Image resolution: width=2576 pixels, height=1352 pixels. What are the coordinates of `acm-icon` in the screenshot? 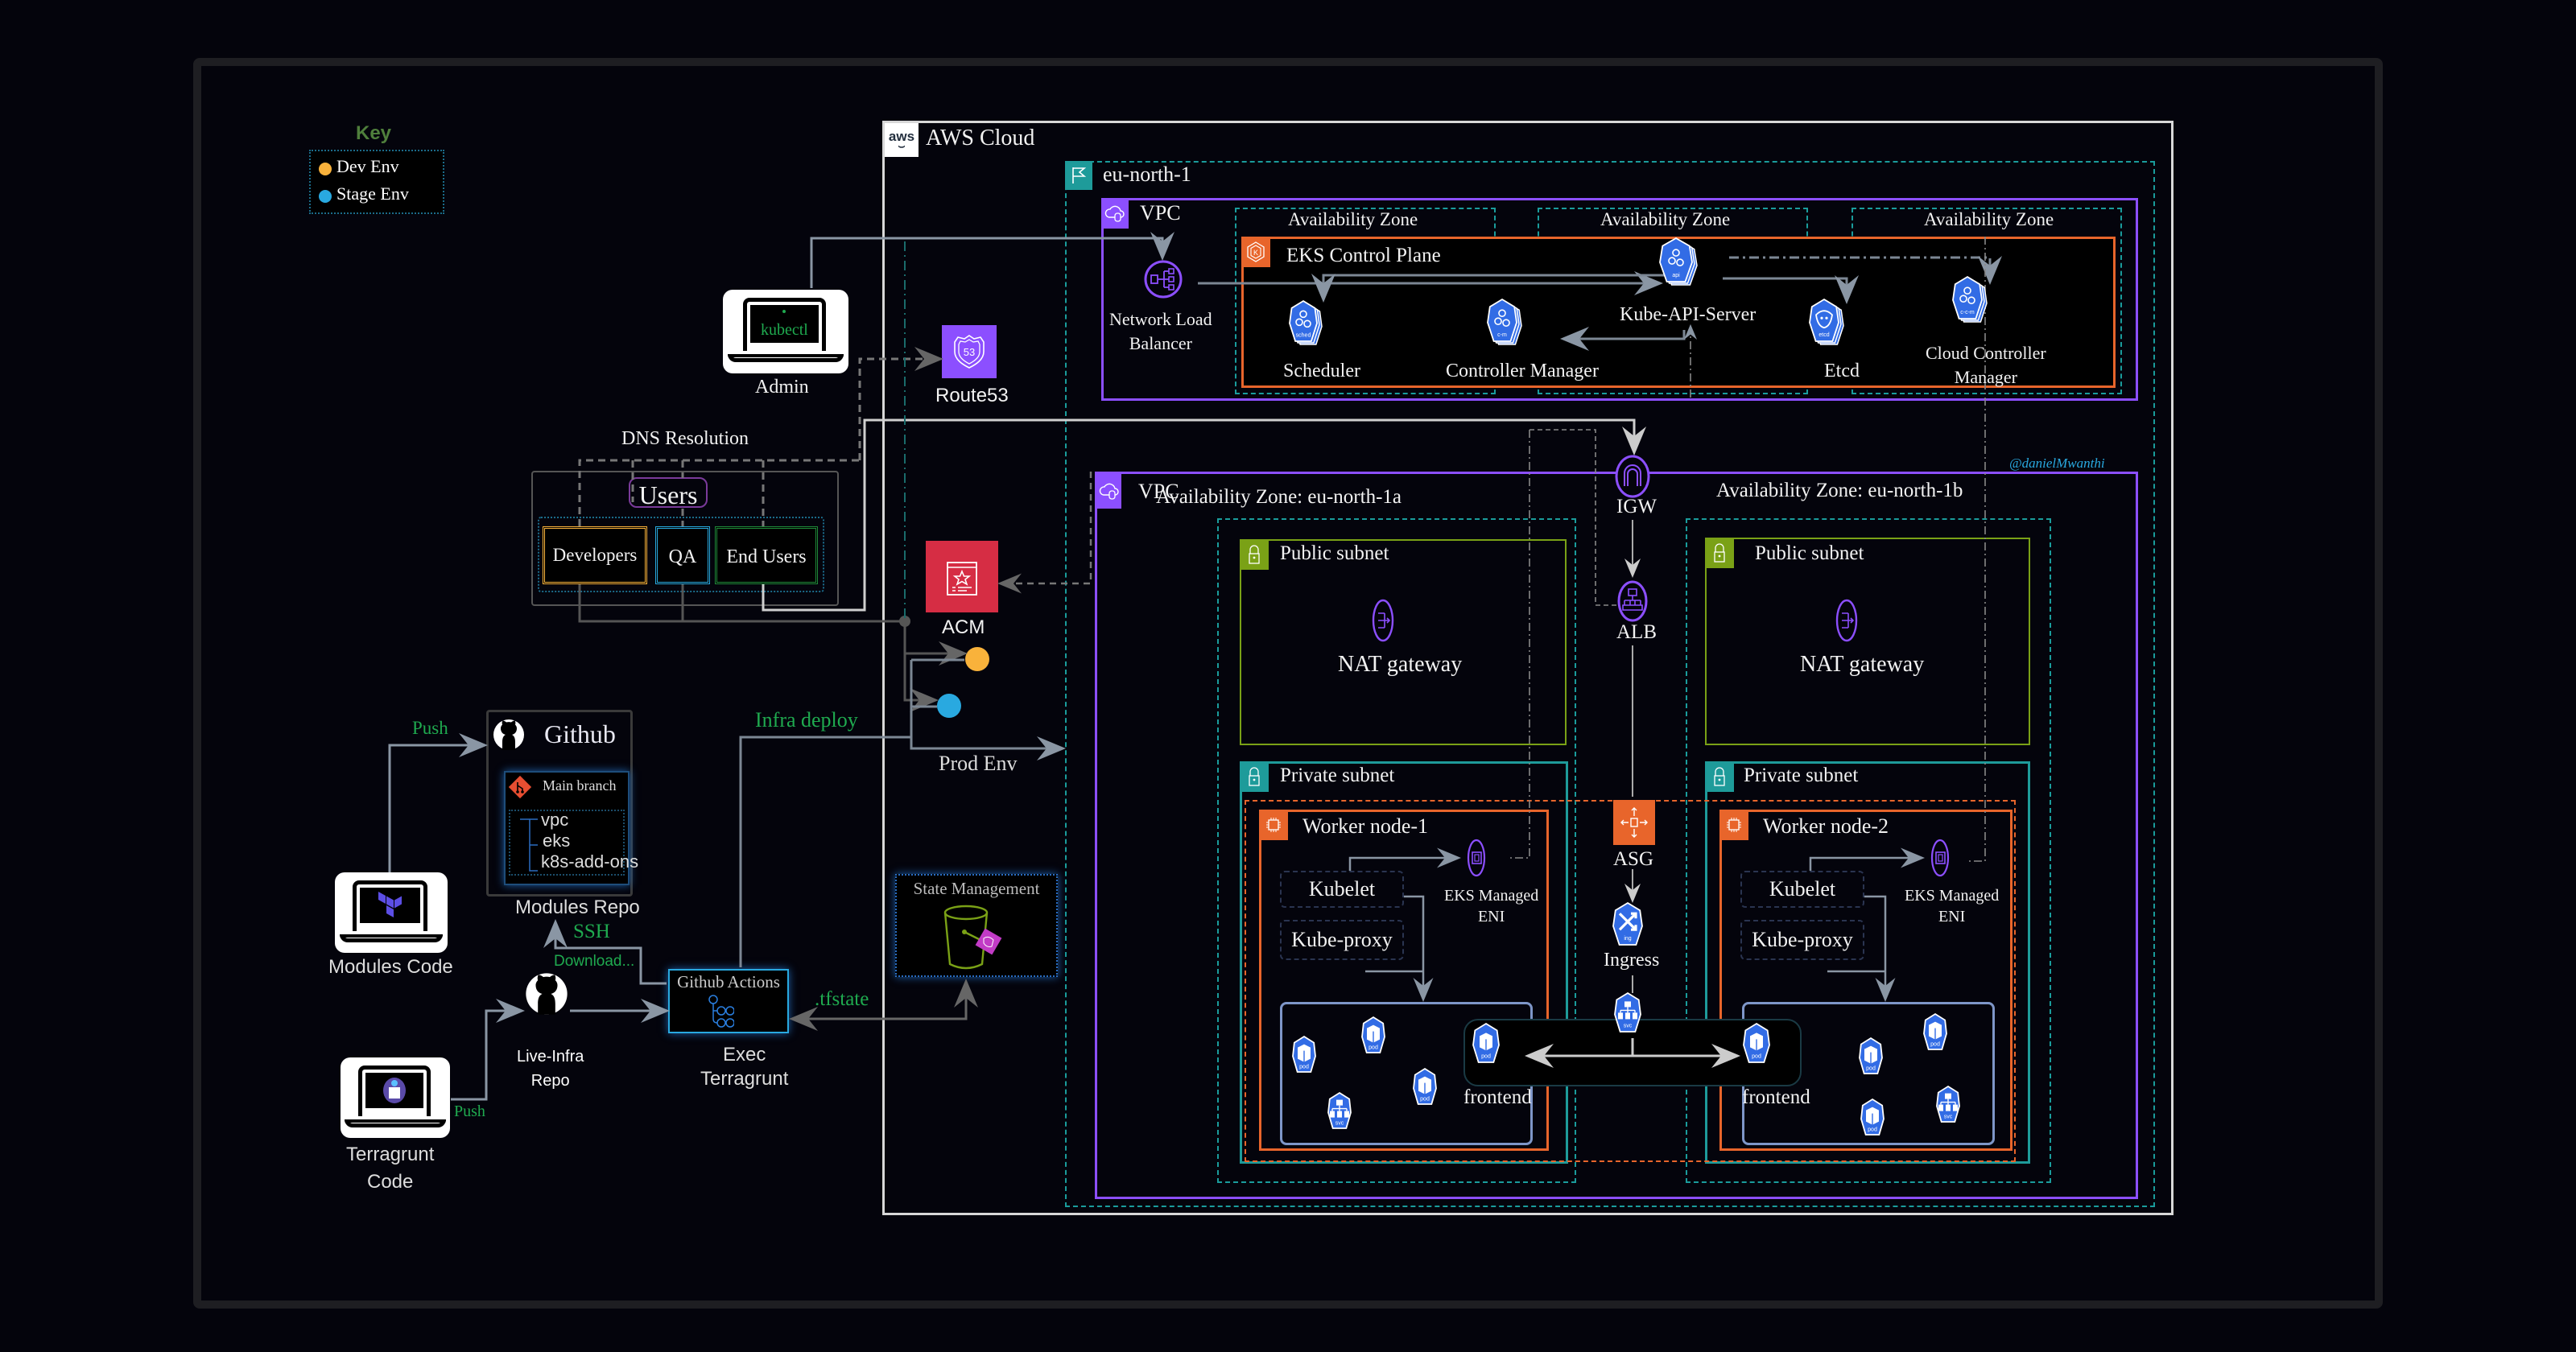 It's located at (962, 576).